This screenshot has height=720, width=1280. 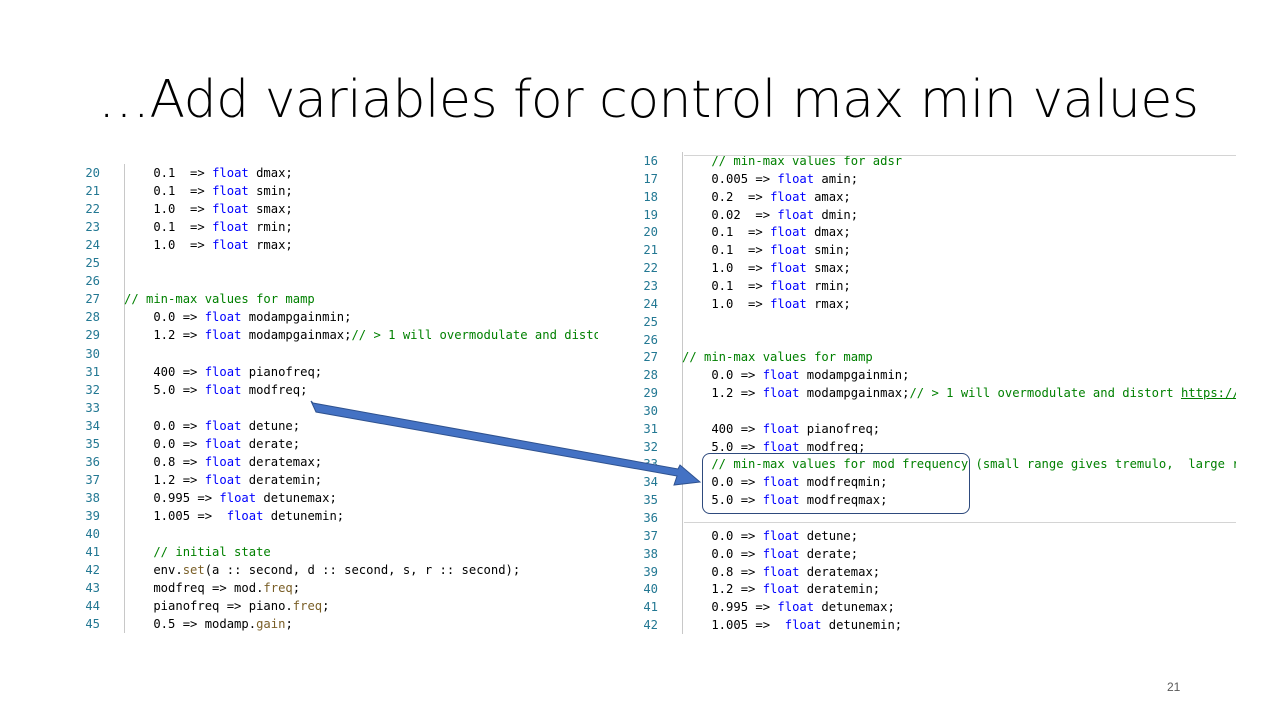 I want to click on page-number: 21, so click(x=1174, y=687).